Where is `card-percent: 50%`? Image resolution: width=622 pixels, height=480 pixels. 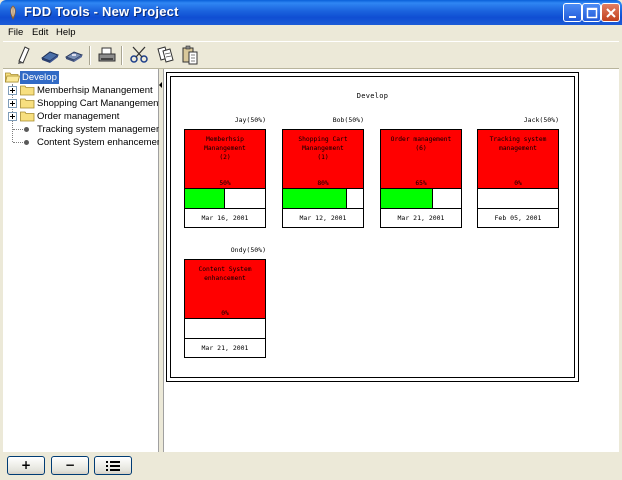
card-percent: 50% is located at coordinates (225, 183).